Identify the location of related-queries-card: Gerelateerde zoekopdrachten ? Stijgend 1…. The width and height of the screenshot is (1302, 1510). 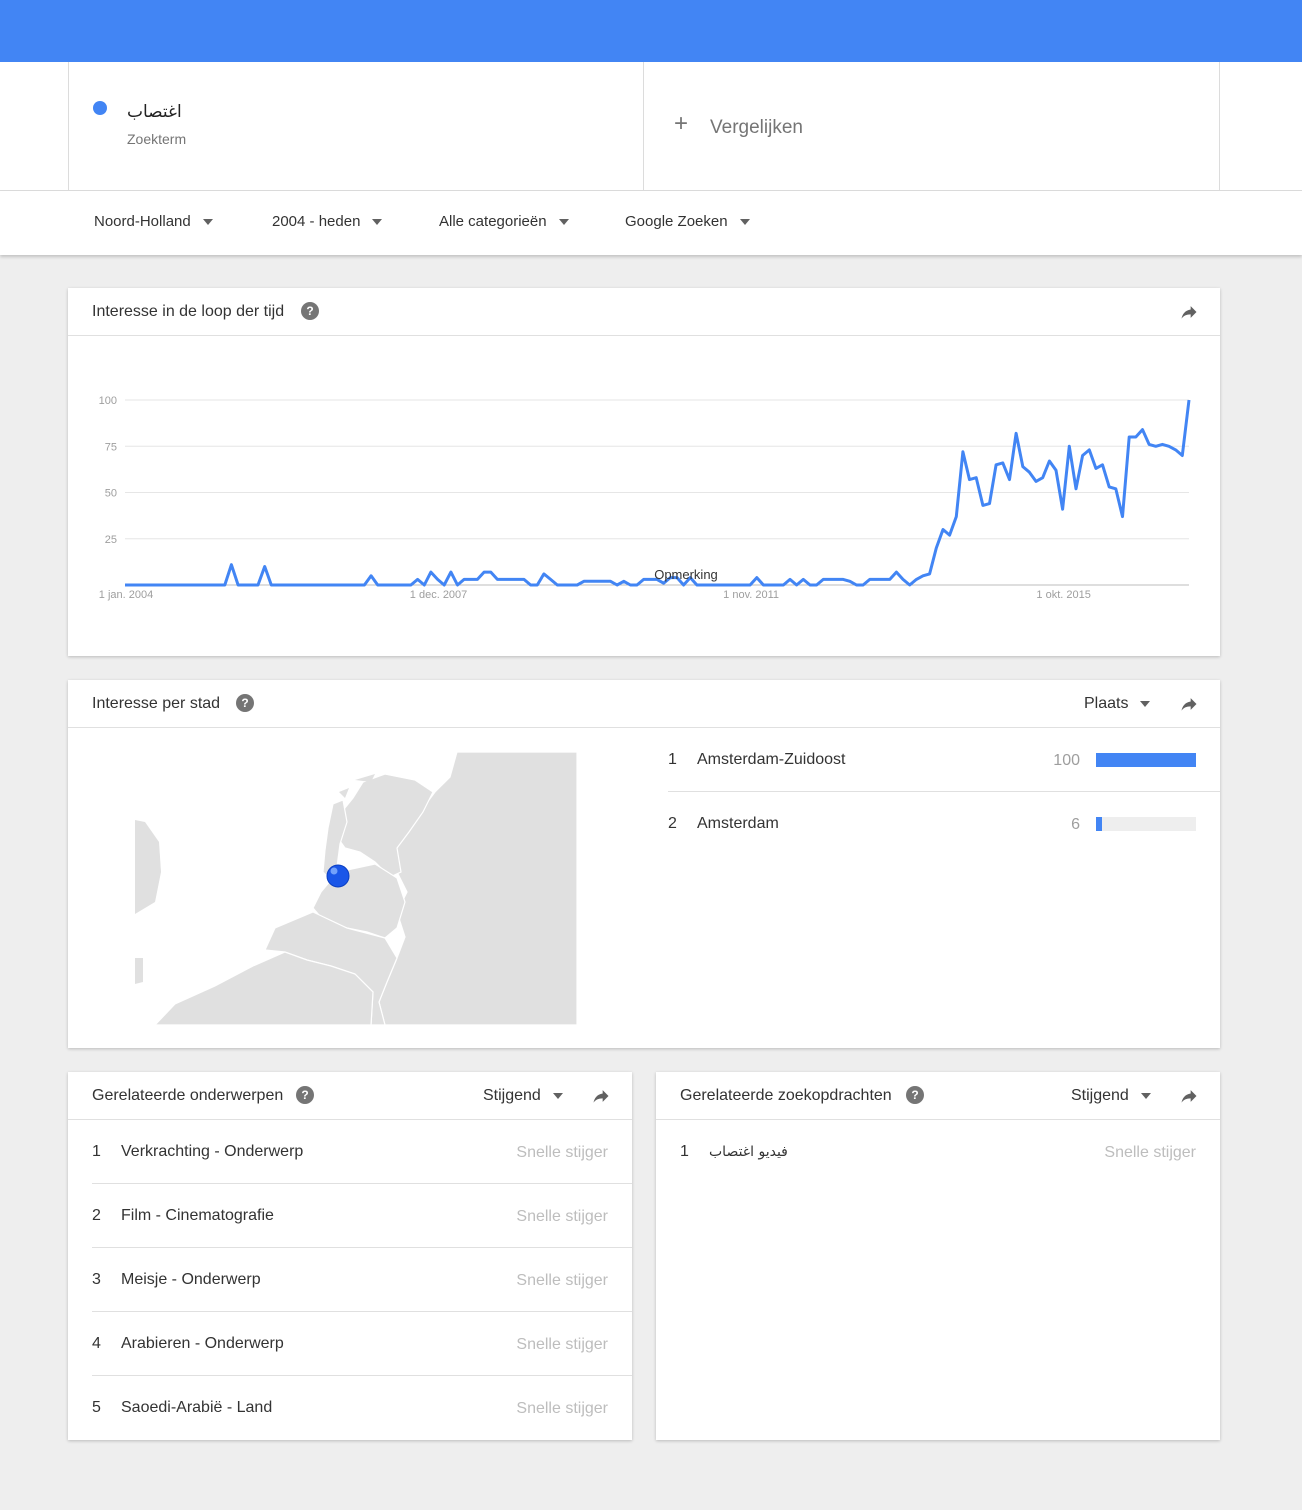
(938, 1256).